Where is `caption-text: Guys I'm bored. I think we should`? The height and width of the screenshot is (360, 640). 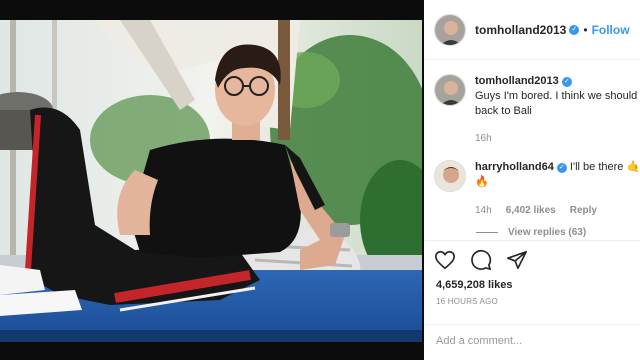
caption-text: Guys I'm bored. I think we should is located at coordinates (556, 96).